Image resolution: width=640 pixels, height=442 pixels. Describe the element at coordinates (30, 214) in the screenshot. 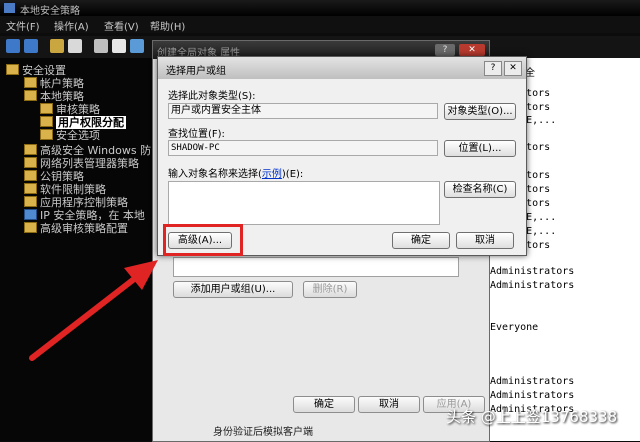

I see `shield-icon` at that location.